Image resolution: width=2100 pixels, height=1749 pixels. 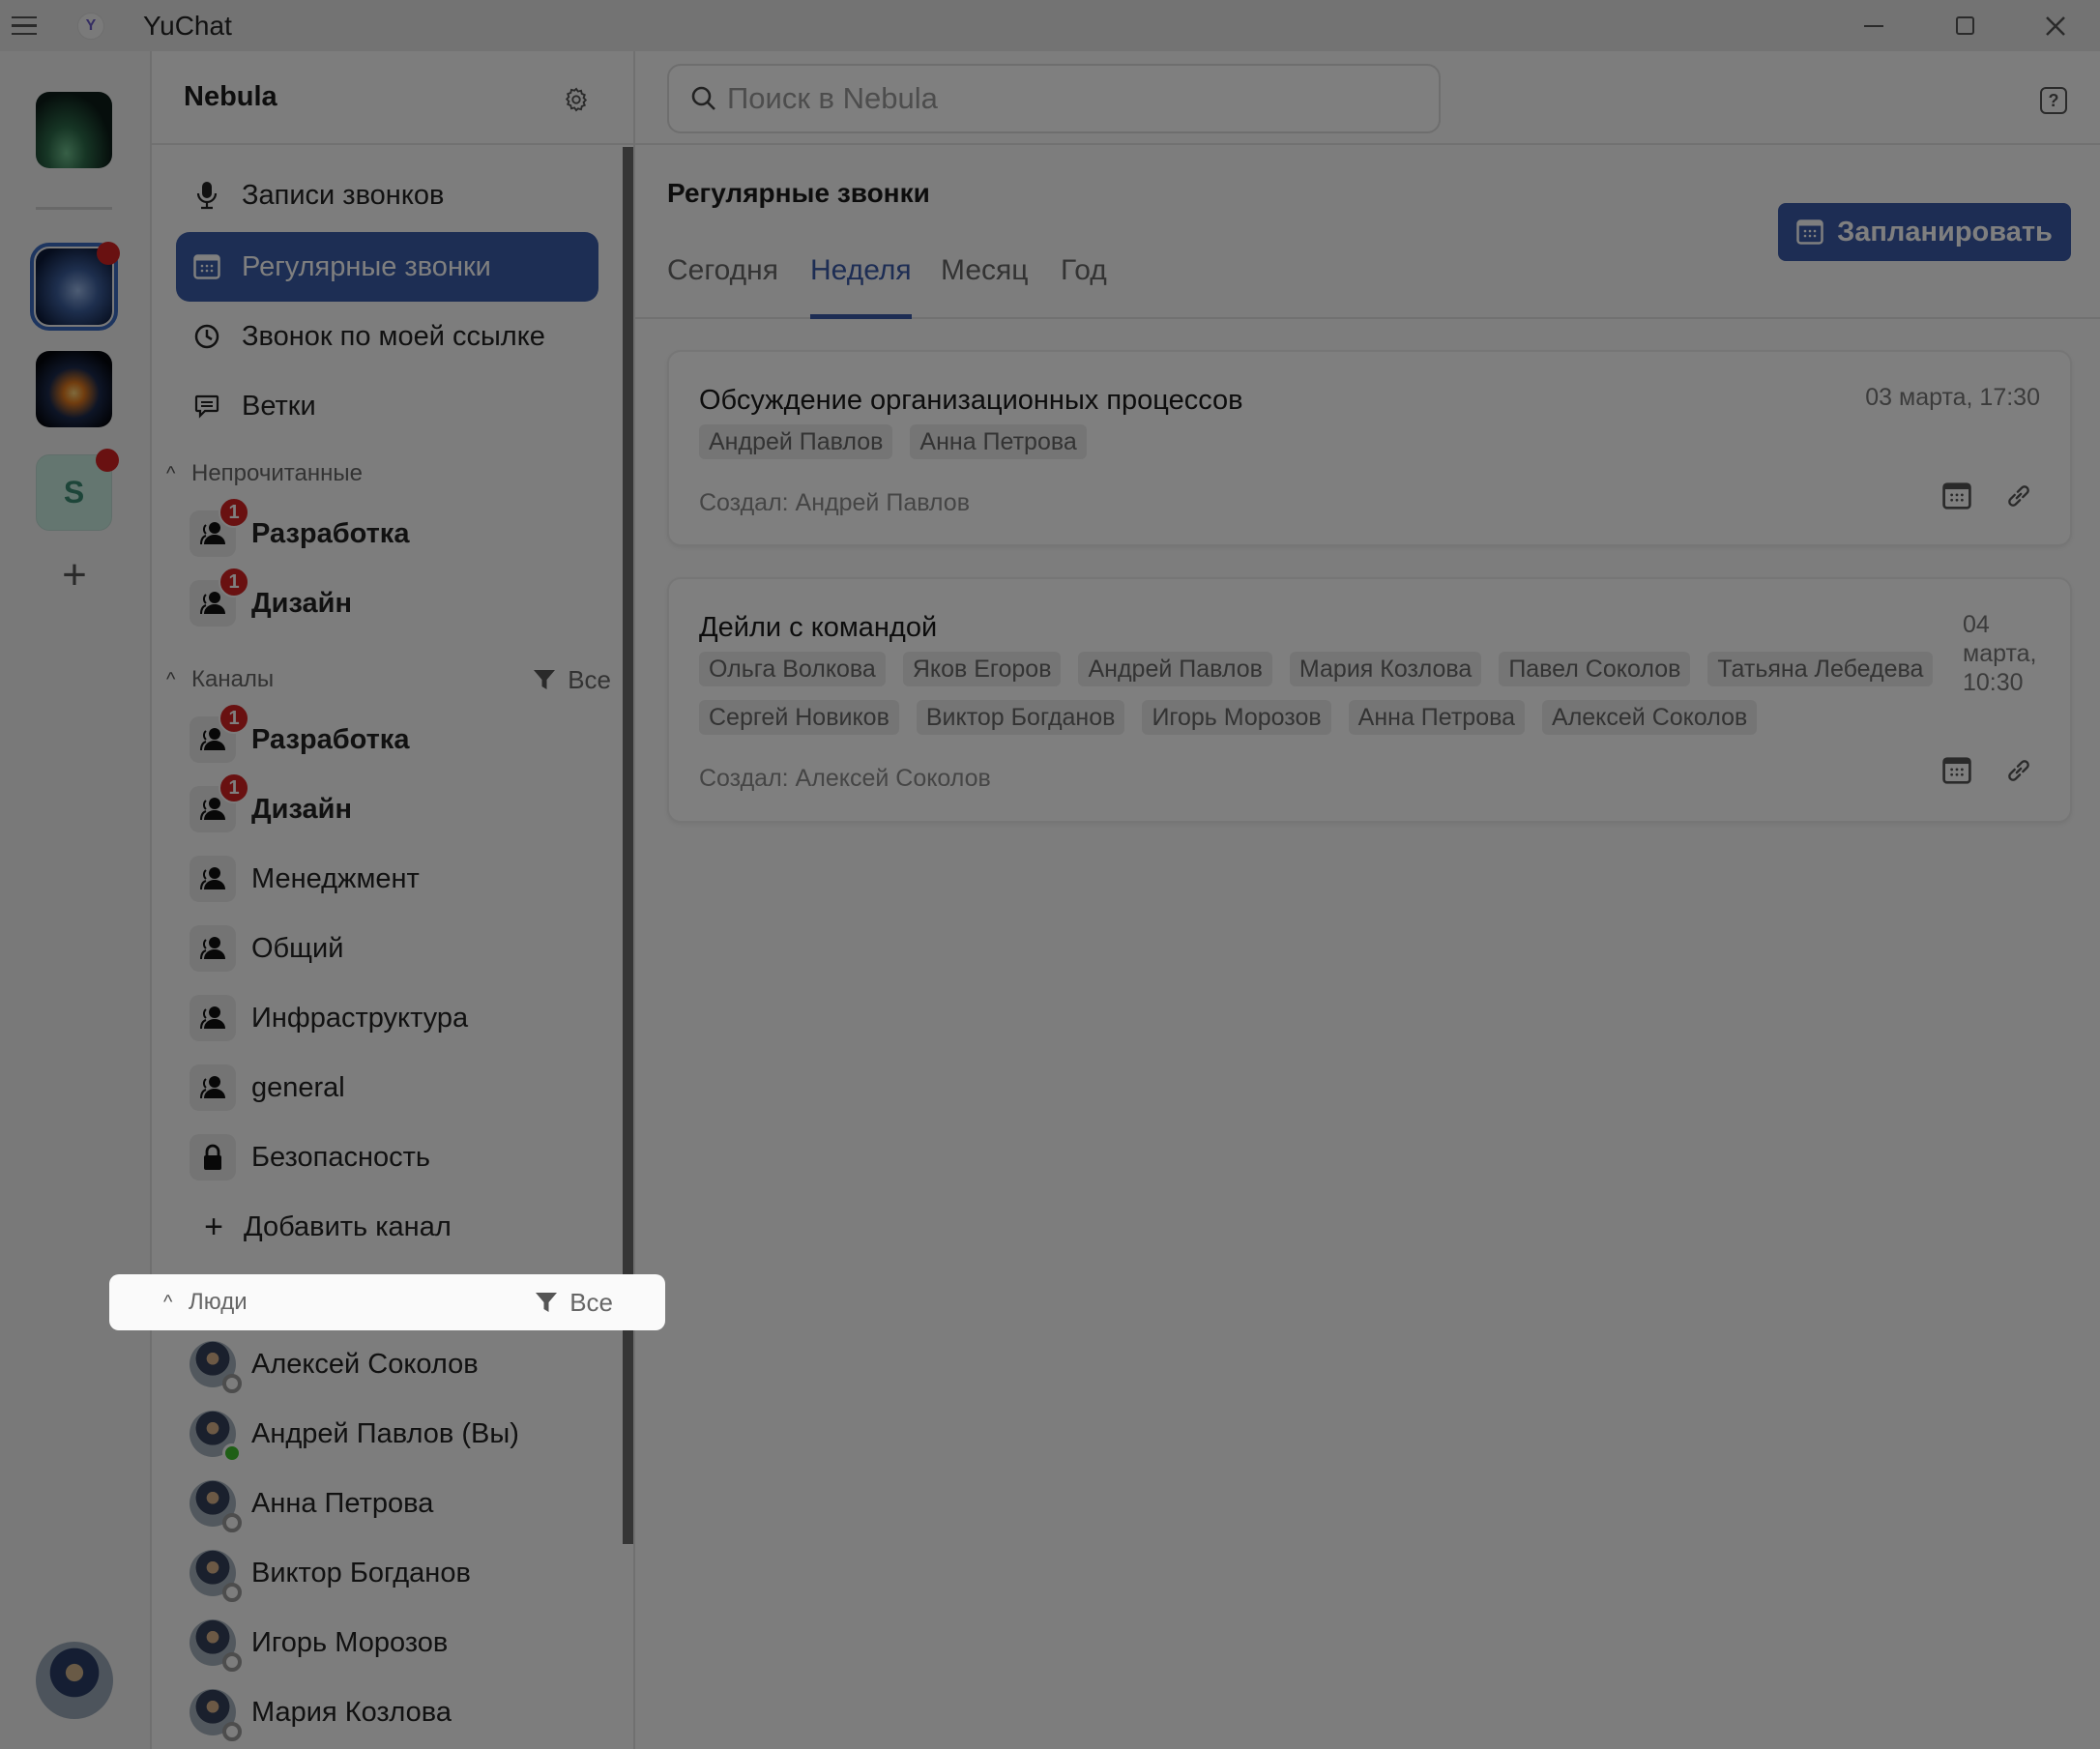 What do you see at coordinates (213, 1157) in the screenshot?
I see `lock-icon` at bounding box center [213, 1157].